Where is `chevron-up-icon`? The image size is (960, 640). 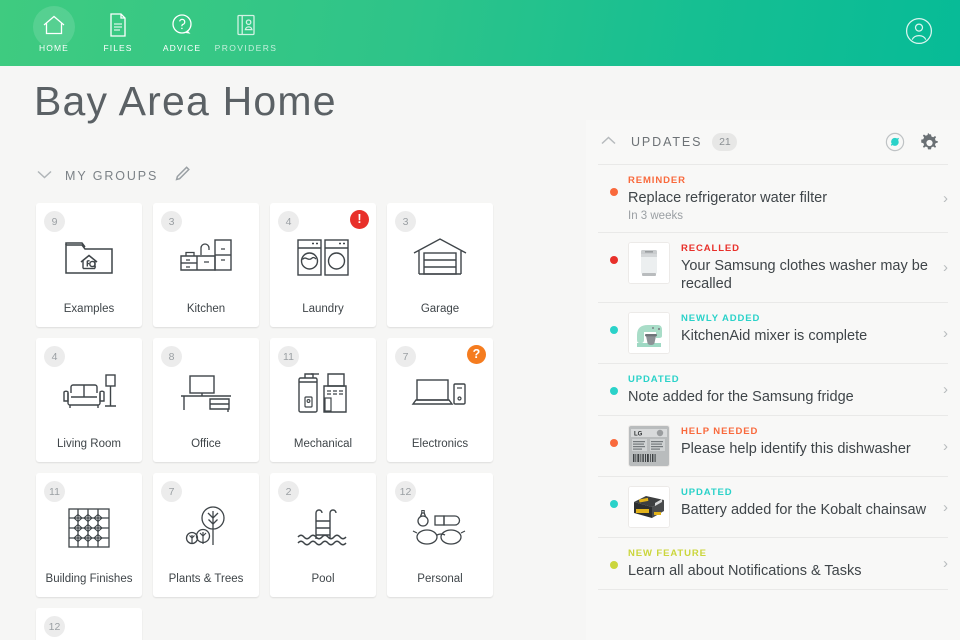 chevron-up-icon is located at coordinates (608, 142).